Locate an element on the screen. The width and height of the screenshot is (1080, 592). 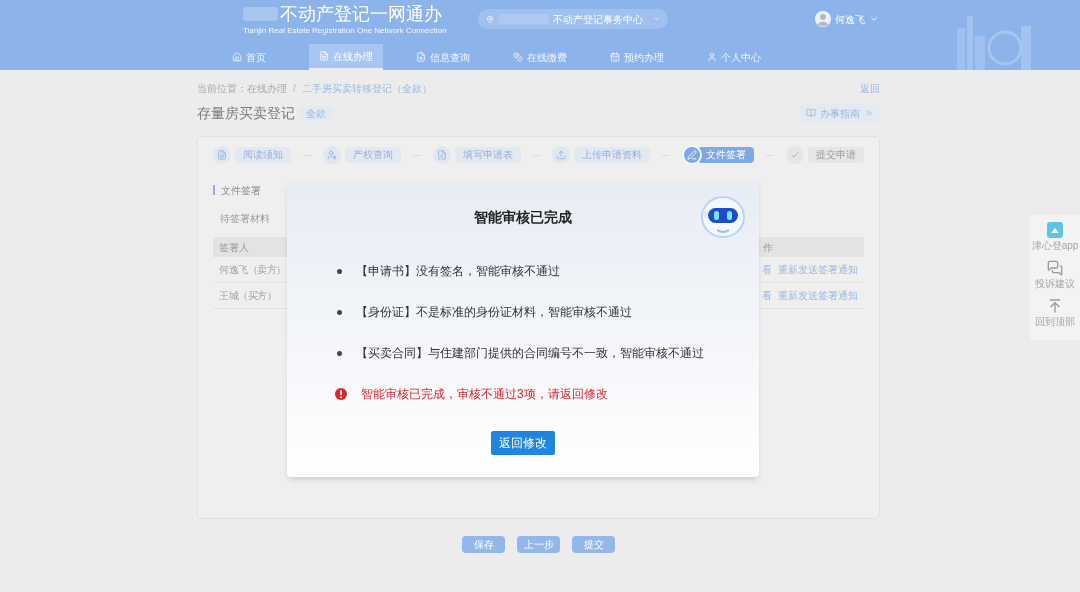
avatar-icon is located at coordinates (823, 19).